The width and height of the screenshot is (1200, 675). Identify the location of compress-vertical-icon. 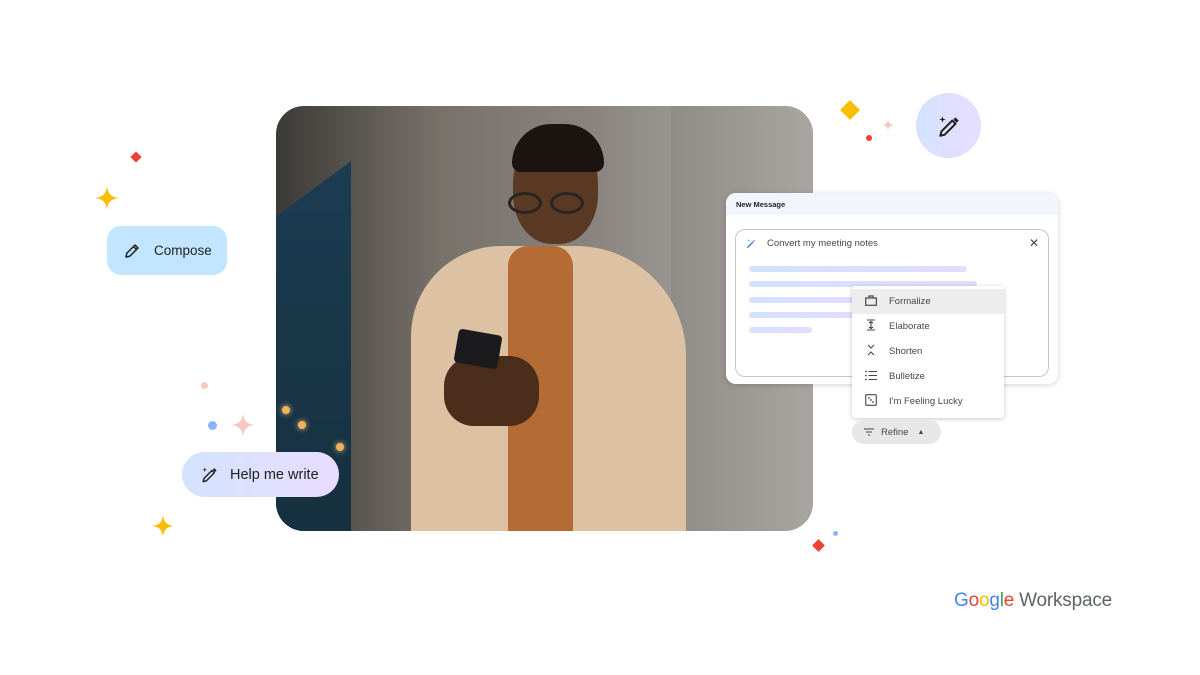
(870, 351).